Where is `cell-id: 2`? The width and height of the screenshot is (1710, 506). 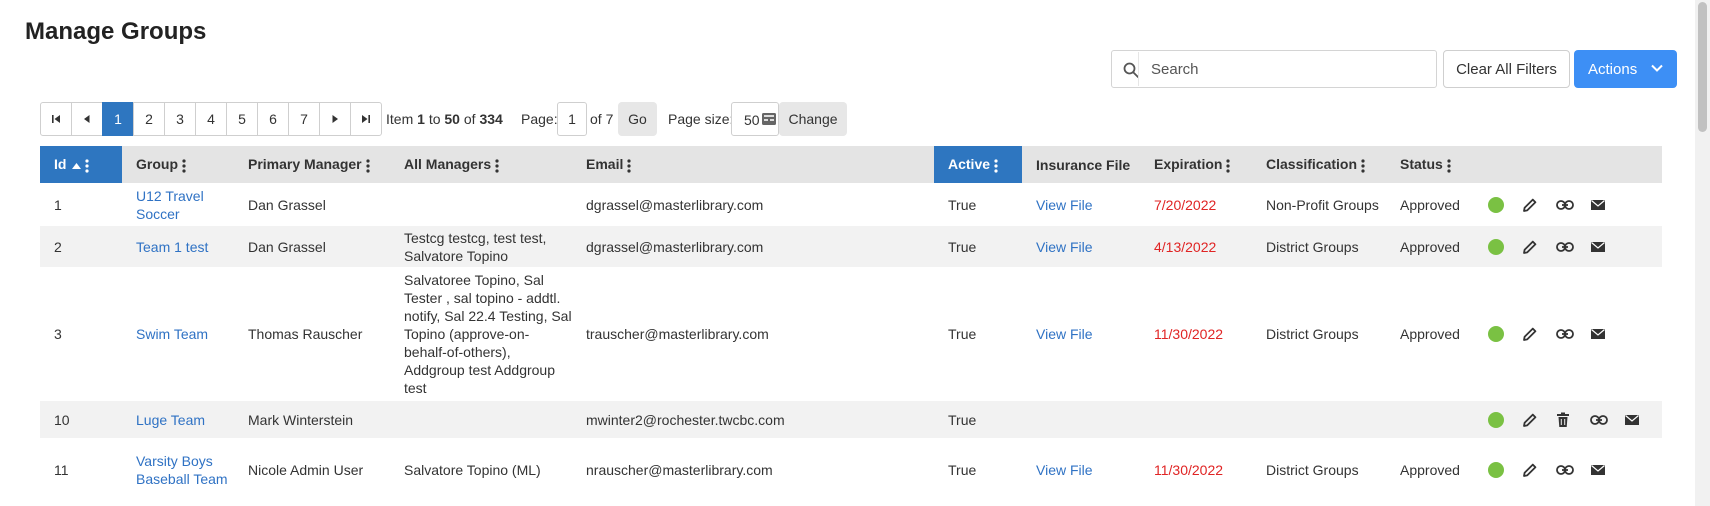
cell-id: 2 is located at coordinates (81, 246).